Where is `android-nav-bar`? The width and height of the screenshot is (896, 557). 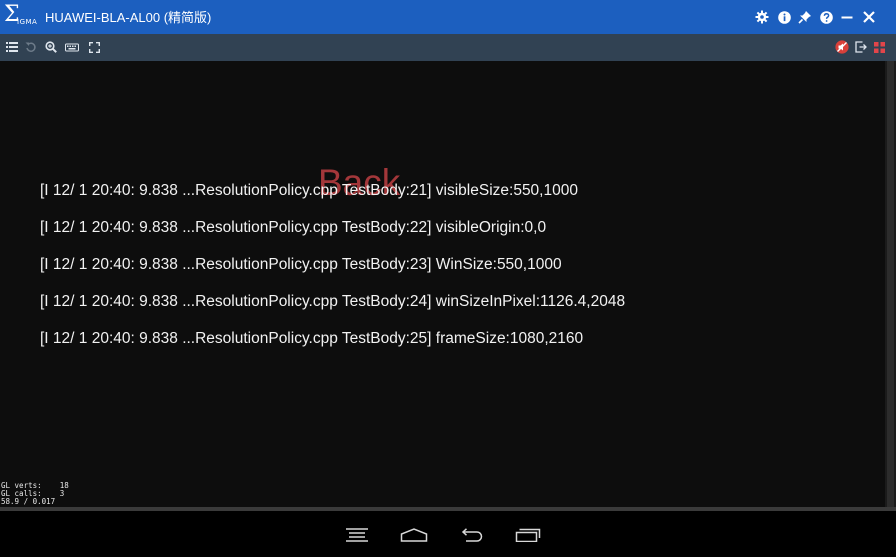 android-nav-bar is located at coordinates (448, 534).